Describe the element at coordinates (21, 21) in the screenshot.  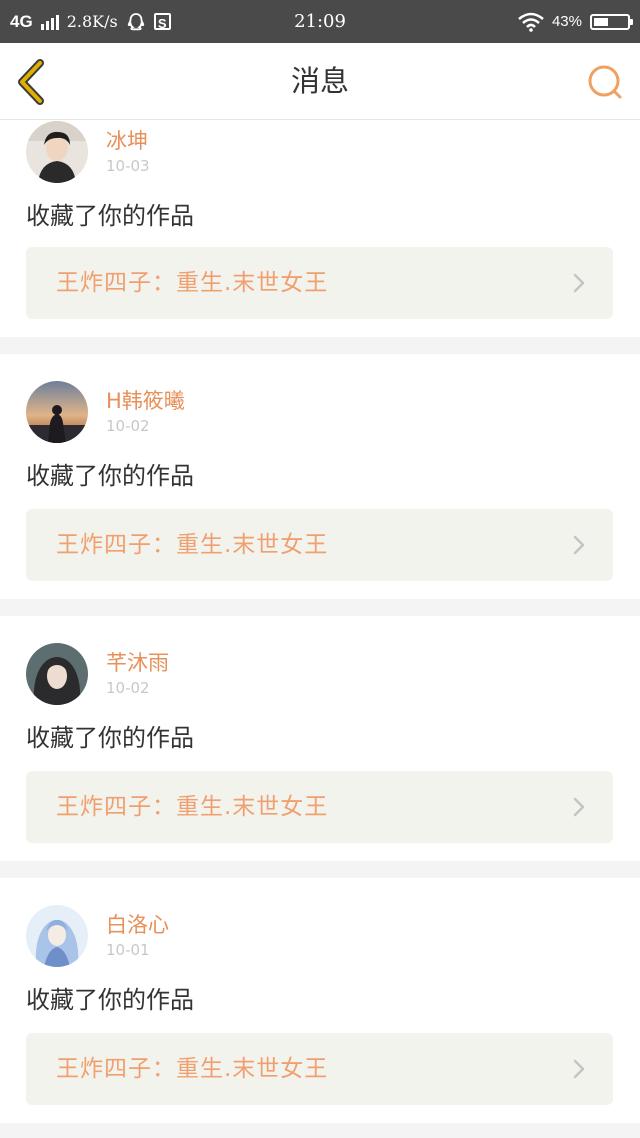
I see `network-type: 4G` at that location.